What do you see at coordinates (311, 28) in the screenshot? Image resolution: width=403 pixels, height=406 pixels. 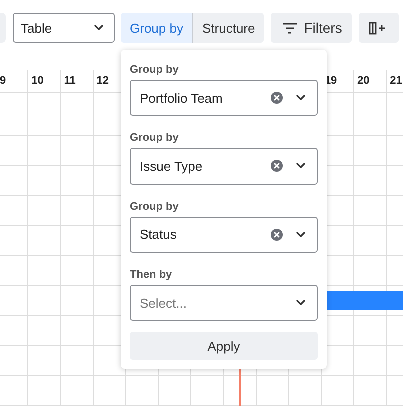 I see `filters-button: Filters` at bounding box center [311, 28].